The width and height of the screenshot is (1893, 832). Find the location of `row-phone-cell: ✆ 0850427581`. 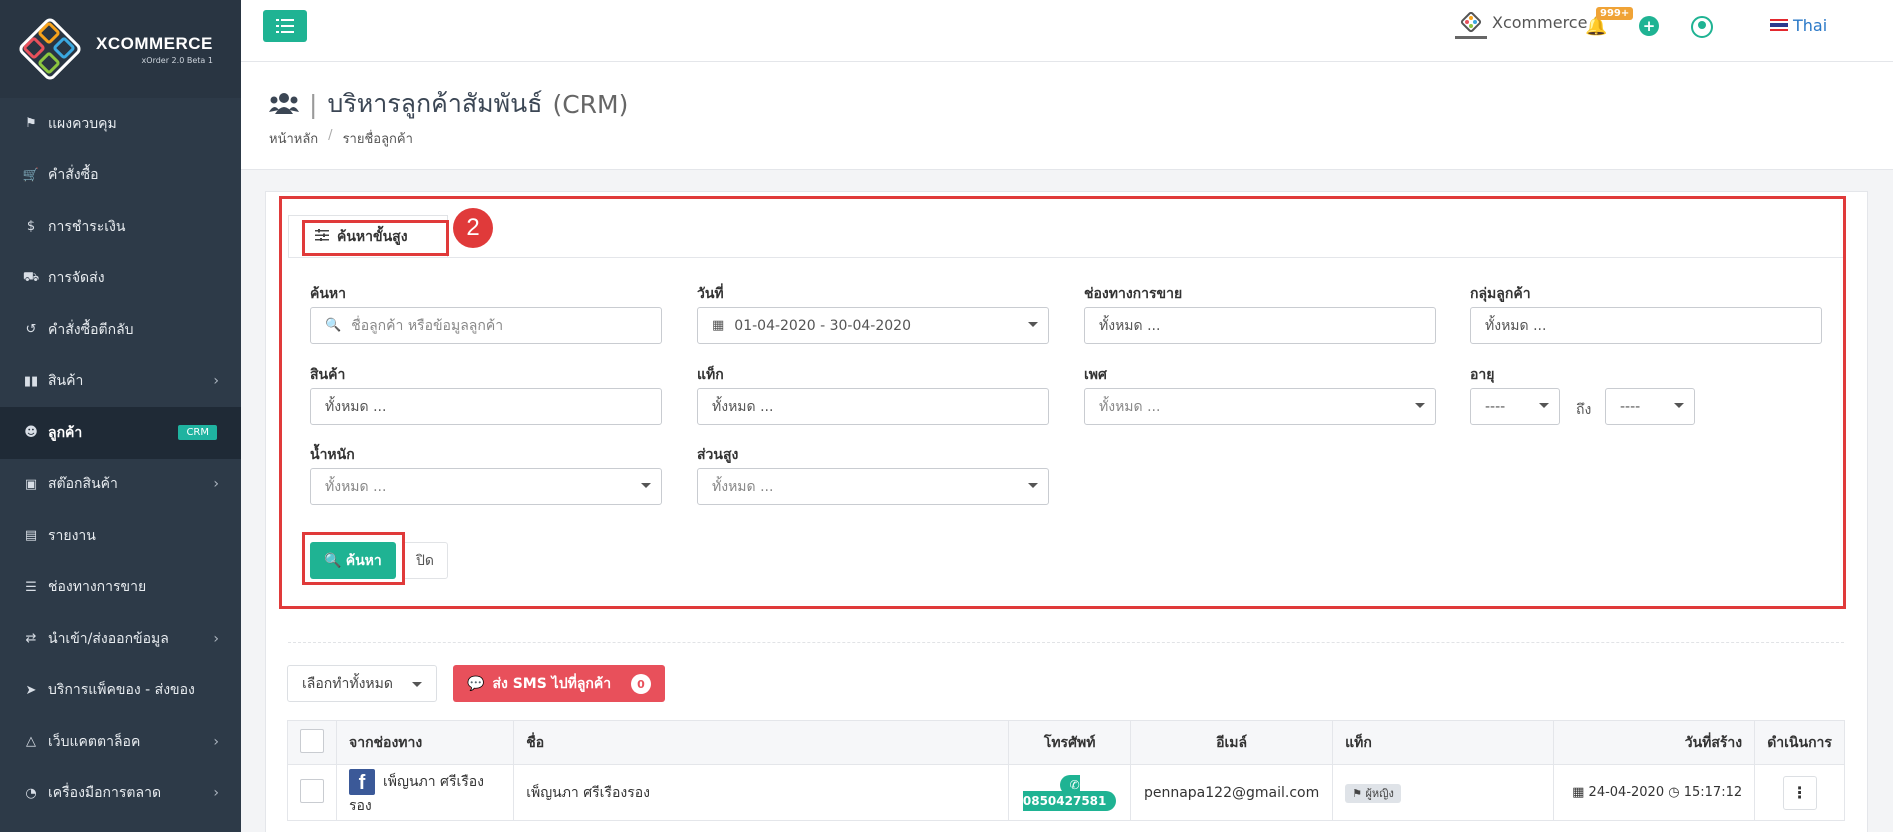

row-phone-cell: ✆ 0850427581 is located at coordinates (1070, 792).